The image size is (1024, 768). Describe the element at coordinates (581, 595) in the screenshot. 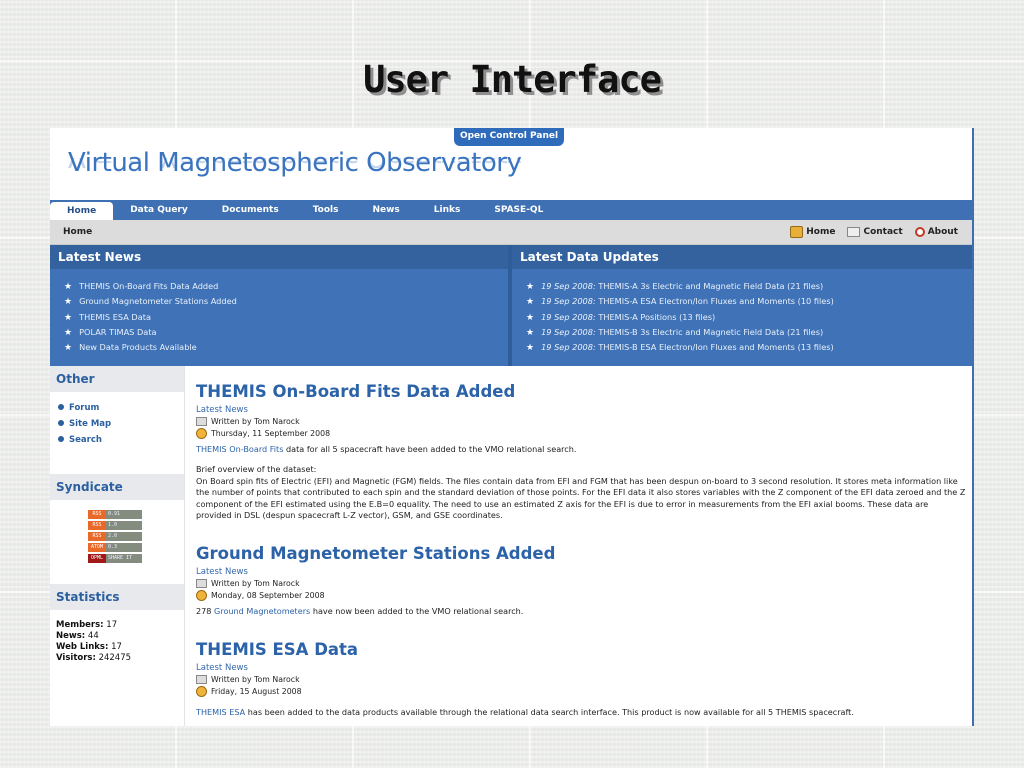

I see `article-date-row: Monday, 08 September 2008` at that location.